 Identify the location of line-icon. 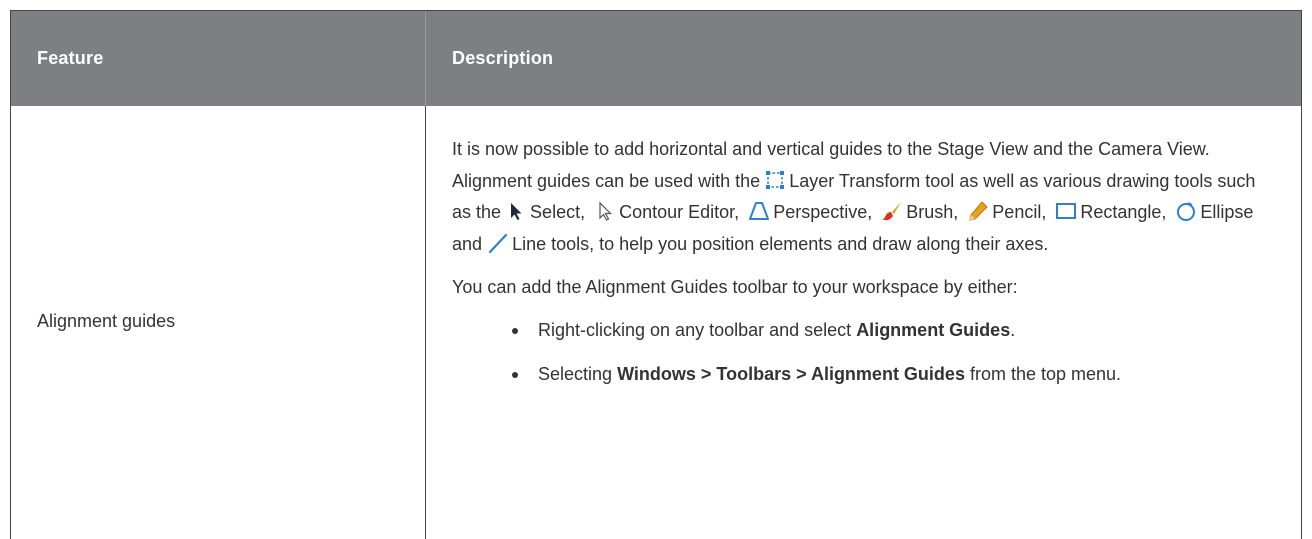
(498, 243).